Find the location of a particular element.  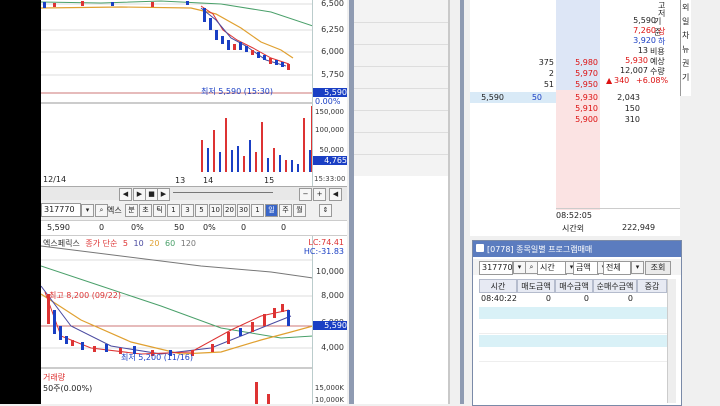

zoom-slider is located at coordinates (223, 192).